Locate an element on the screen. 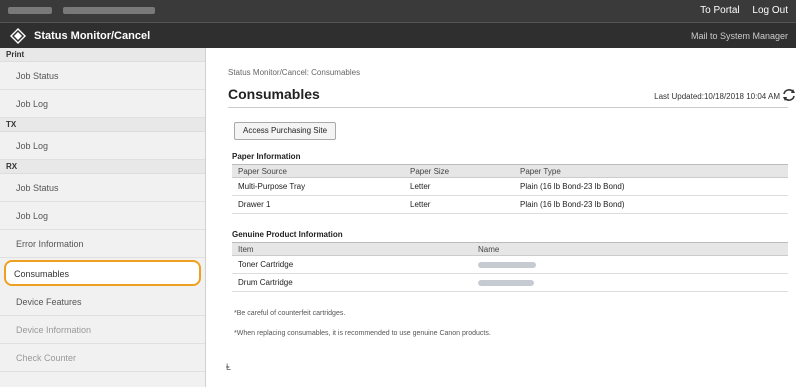 The height and width of the screenshot is (387, 796). sidebar-item-device-information: Device Information is located at coordinates (102, 330).